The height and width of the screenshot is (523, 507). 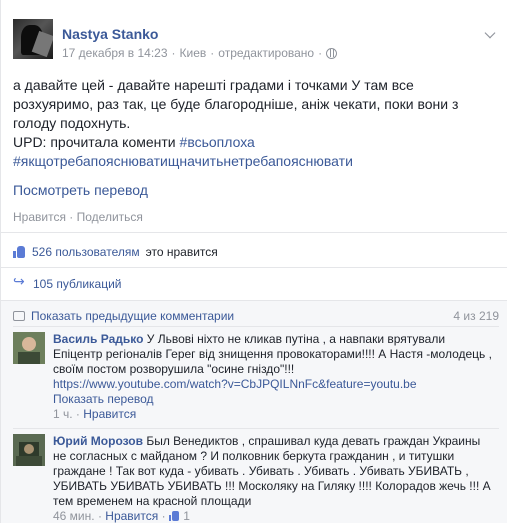 What do you see at coordinates (39, 217) in the screenshot?
I see `like-action: Нравится` at bounding box center [39, 217].